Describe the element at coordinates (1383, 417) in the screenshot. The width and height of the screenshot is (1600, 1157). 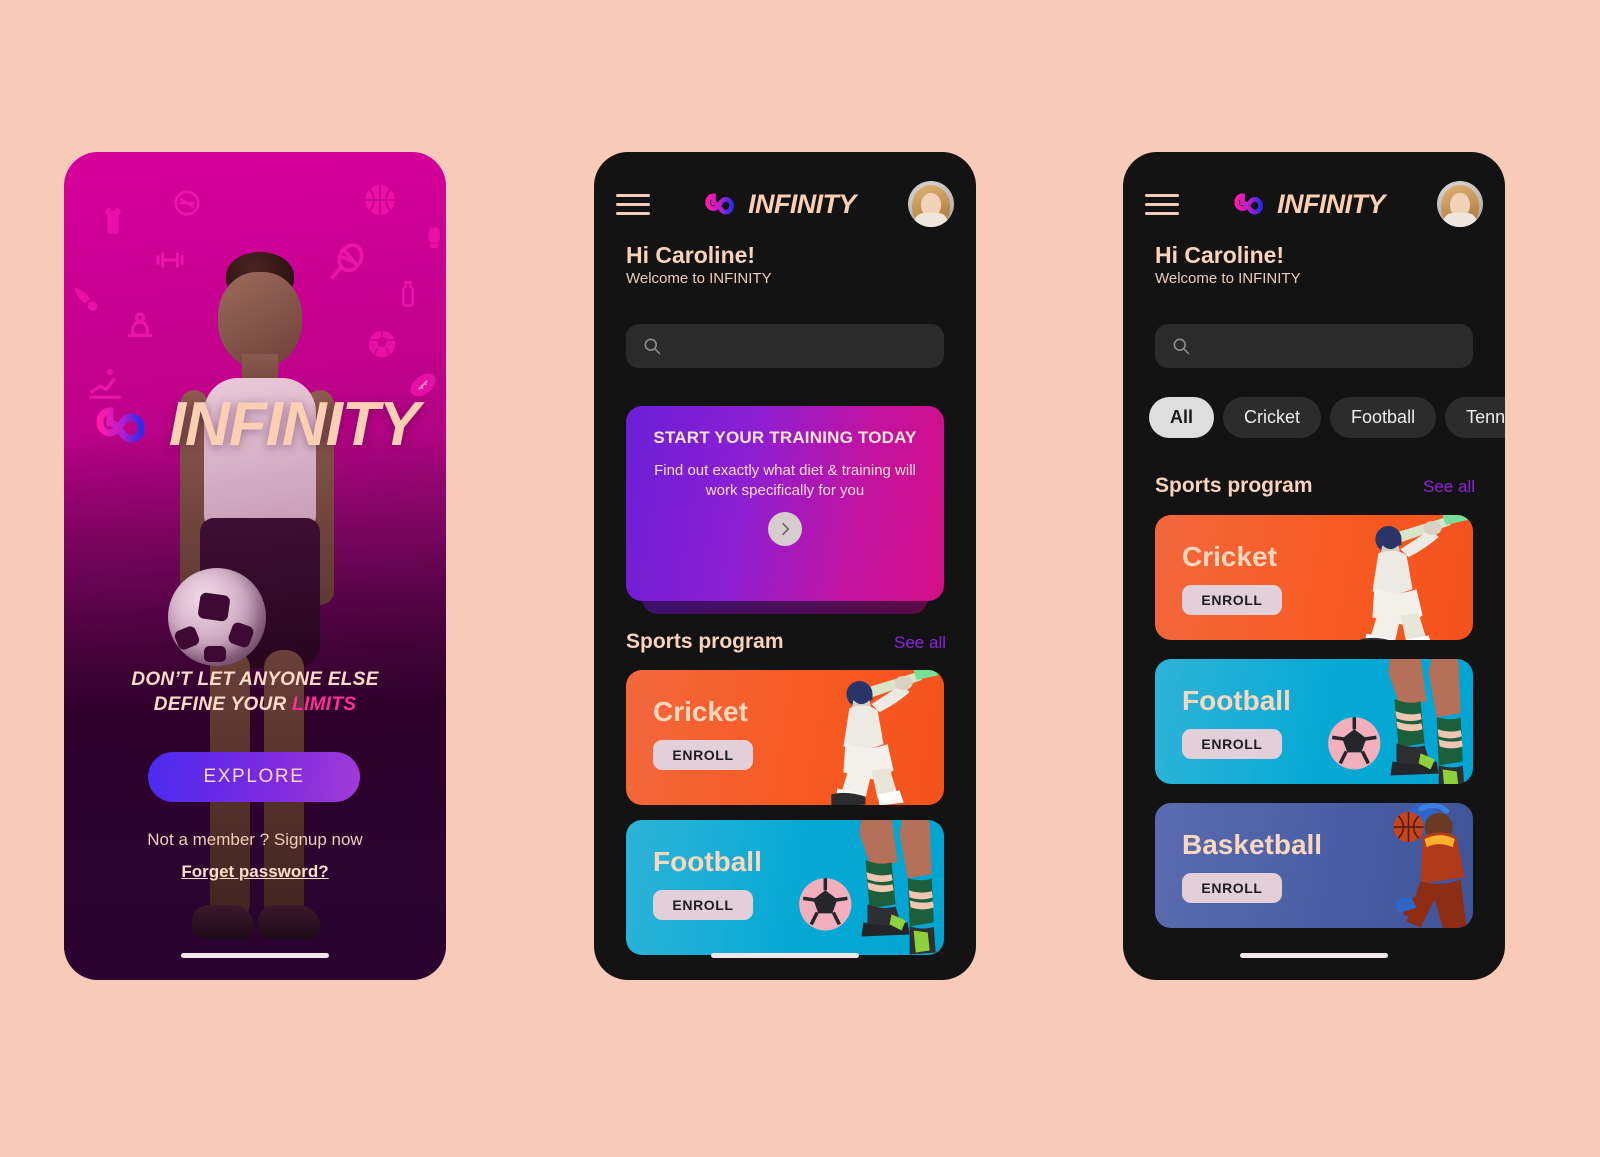
I see `filter-chip-football: Football` at that location.